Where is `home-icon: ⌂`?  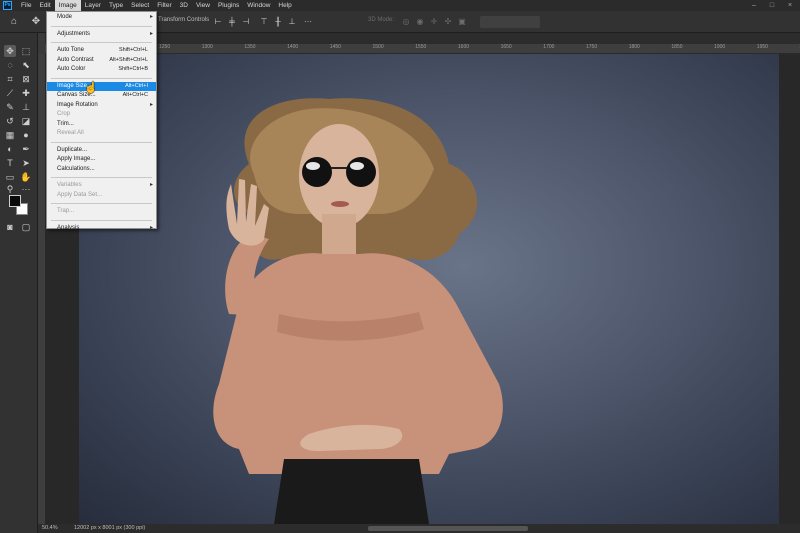 home-icon: ⌂ is located at coordinates (14, 22).